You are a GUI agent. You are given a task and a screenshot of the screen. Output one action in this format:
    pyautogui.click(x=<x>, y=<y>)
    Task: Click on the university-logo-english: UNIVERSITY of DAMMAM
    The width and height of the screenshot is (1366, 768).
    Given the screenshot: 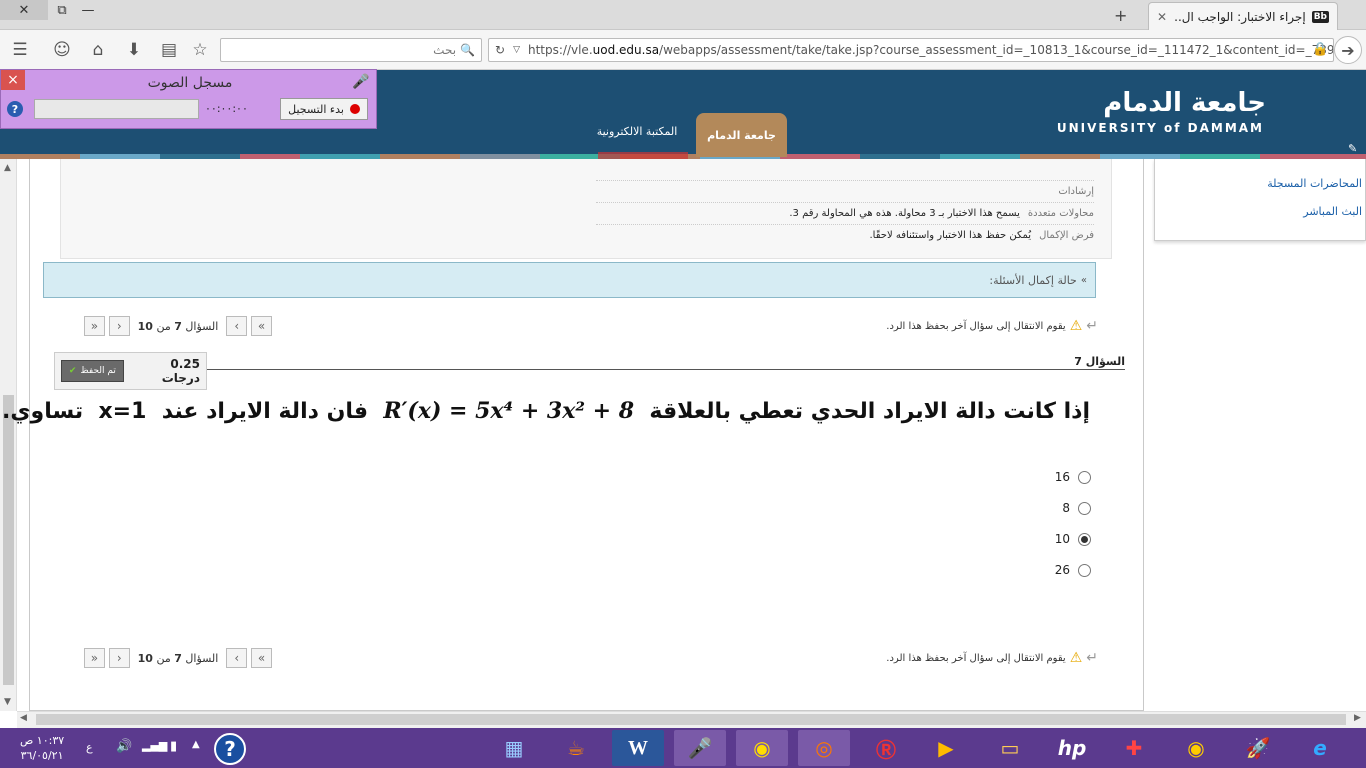 What is the action you would take?
    pyautogui.click(x=1160, y=128)
    